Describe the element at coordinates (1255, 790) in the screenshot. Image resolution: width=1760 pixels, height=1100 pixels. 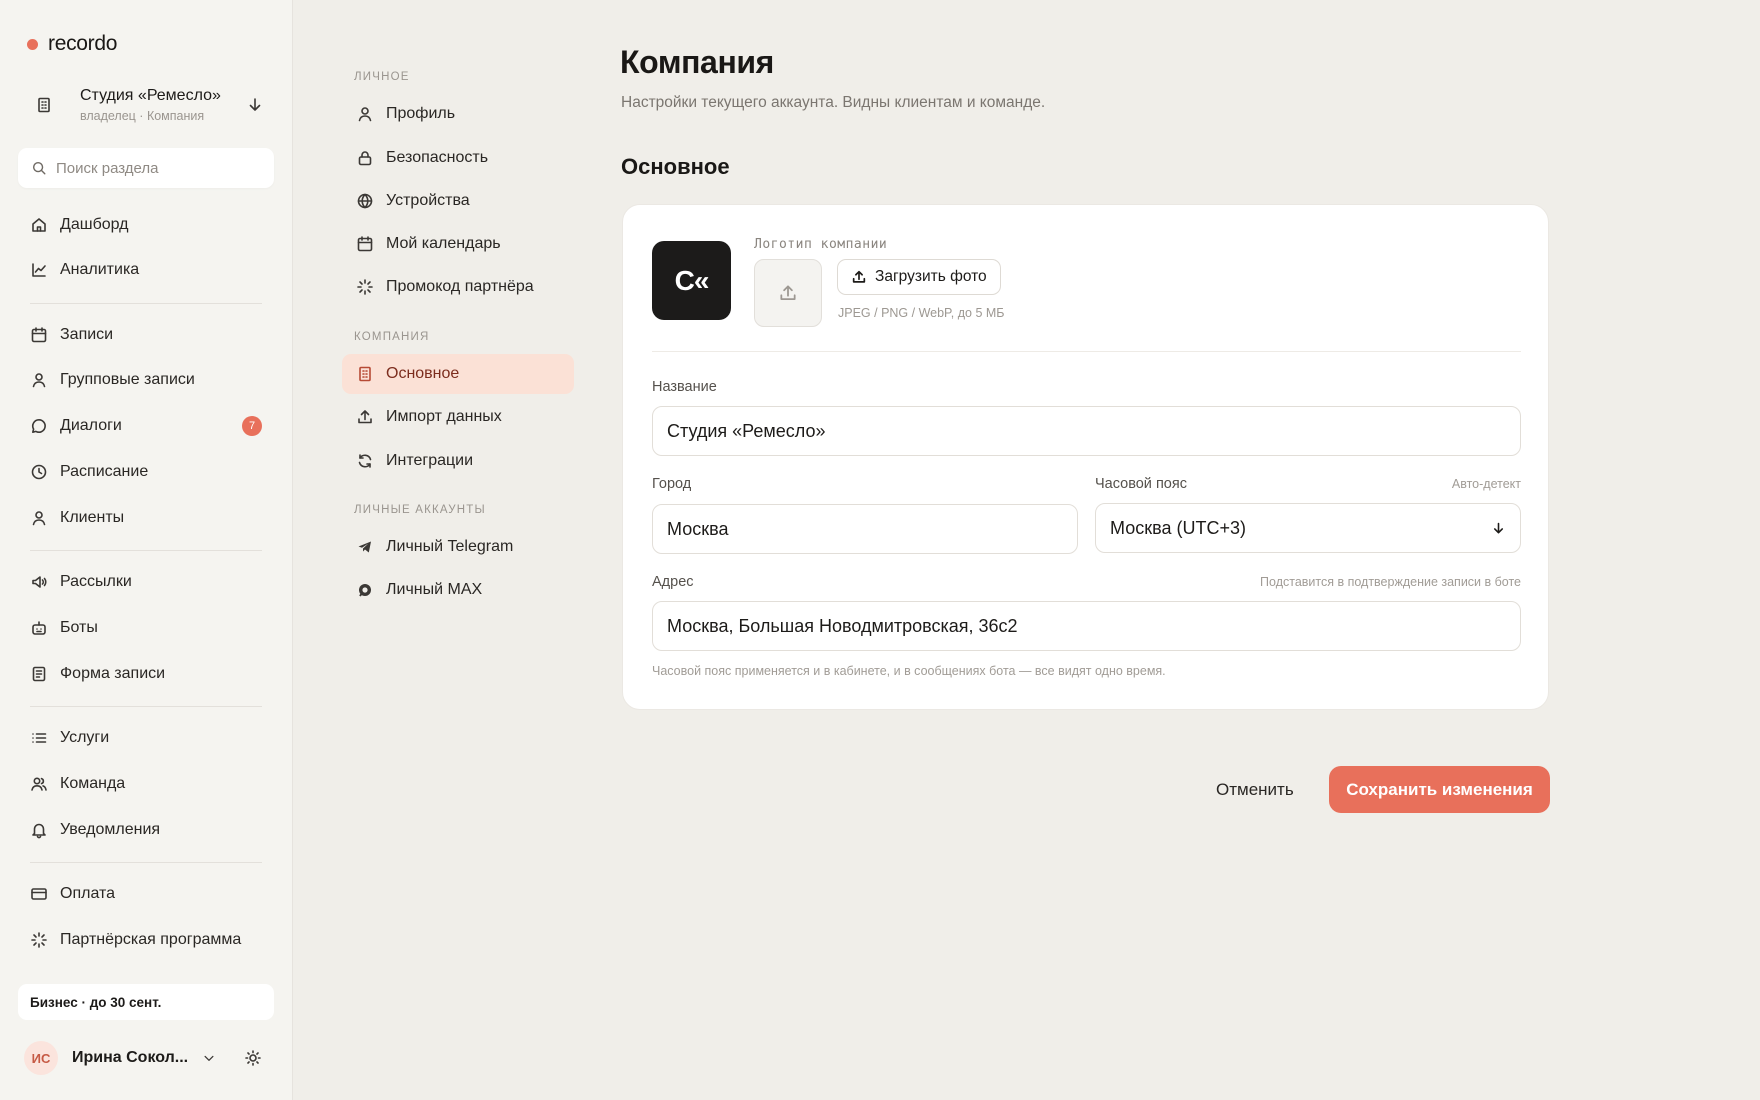
I see `cancel-button: Отменить` at that location.